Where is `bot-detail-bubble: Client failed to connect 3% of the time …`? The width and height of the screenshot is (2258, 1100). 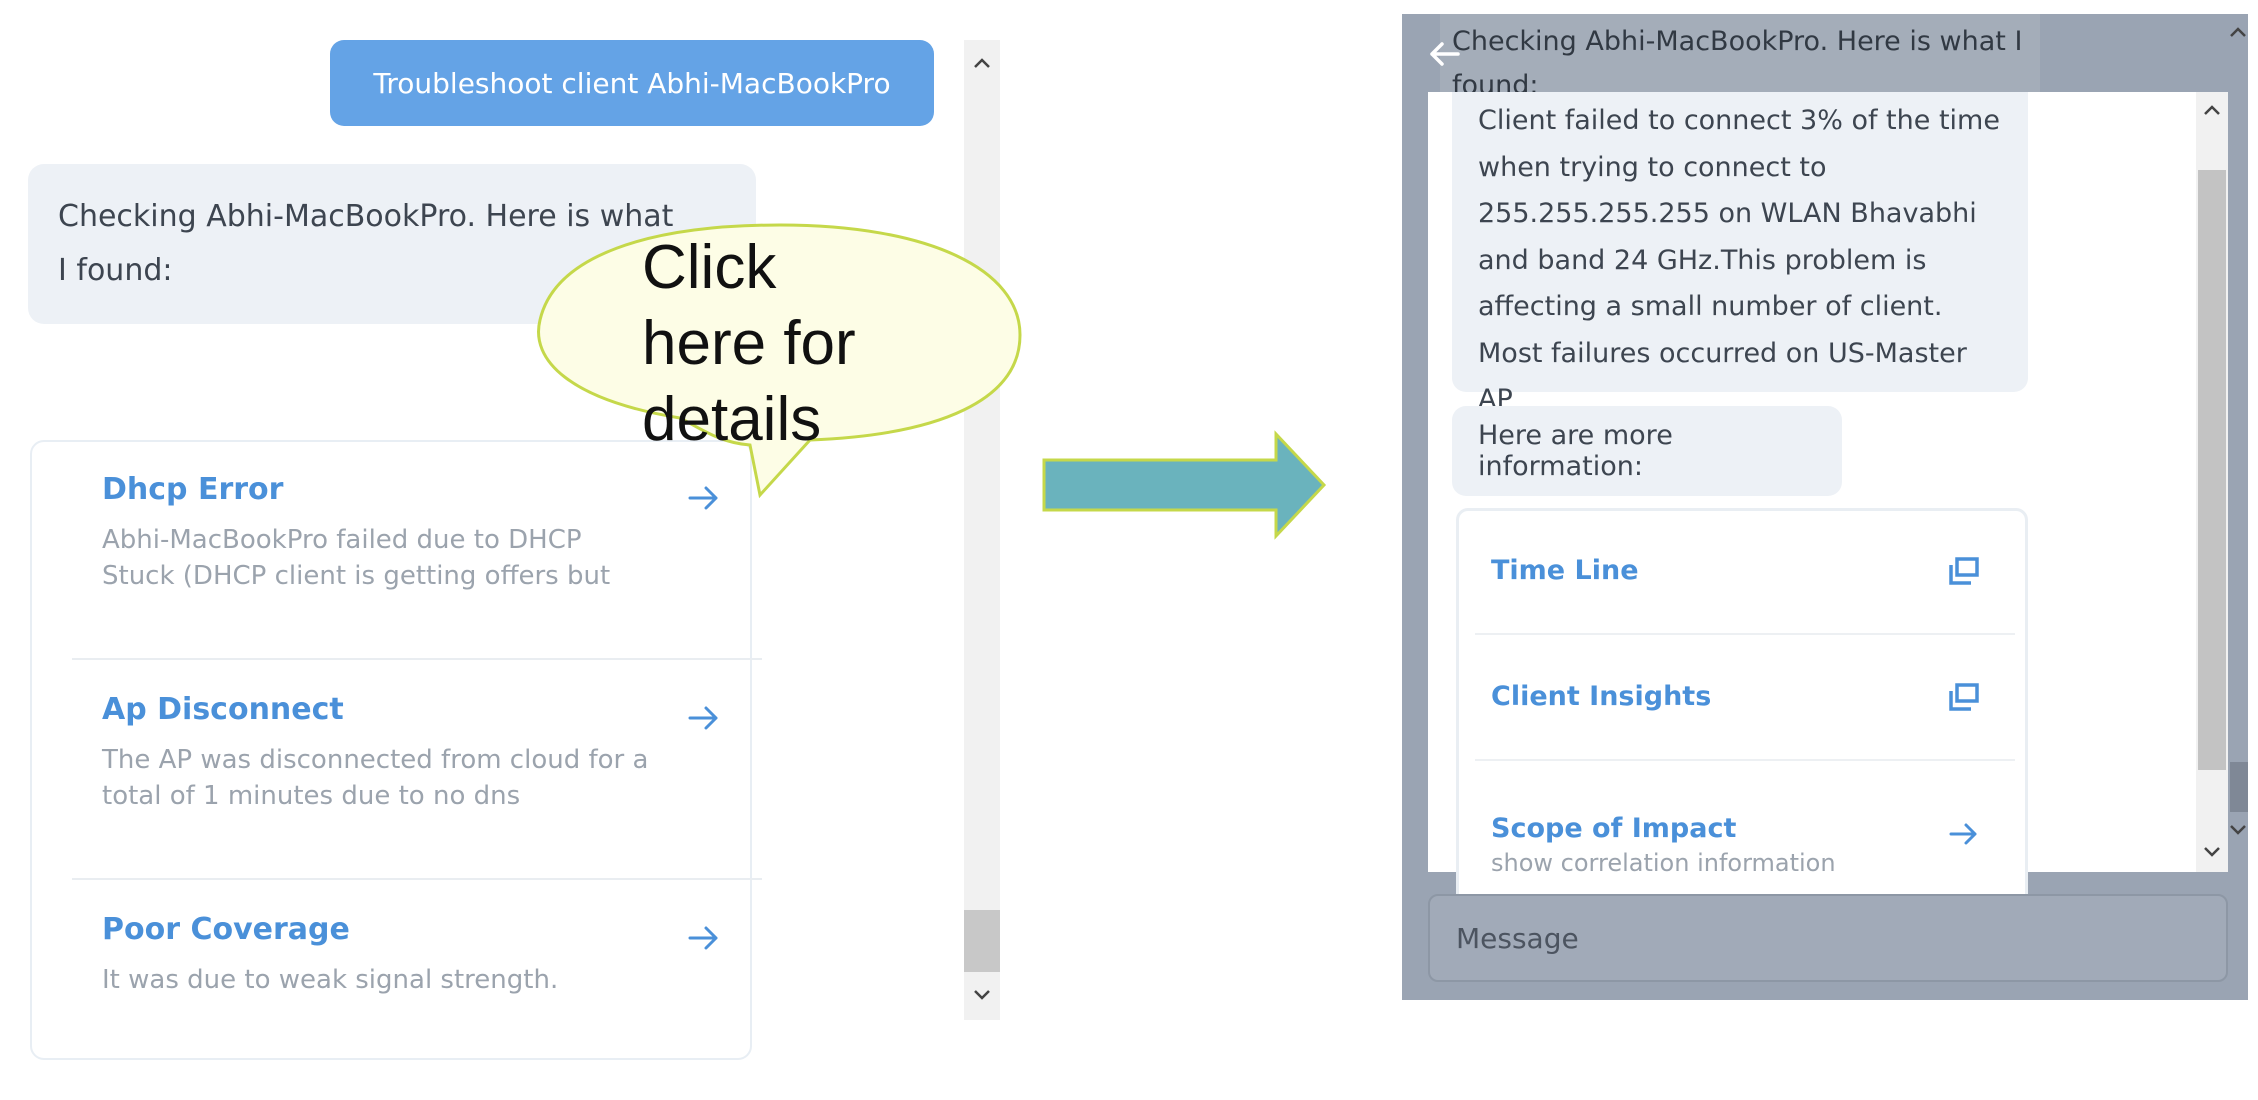
bot-detail-bubble: Client failed to connect 3% of the time … is located at coordinates (1740, 253).